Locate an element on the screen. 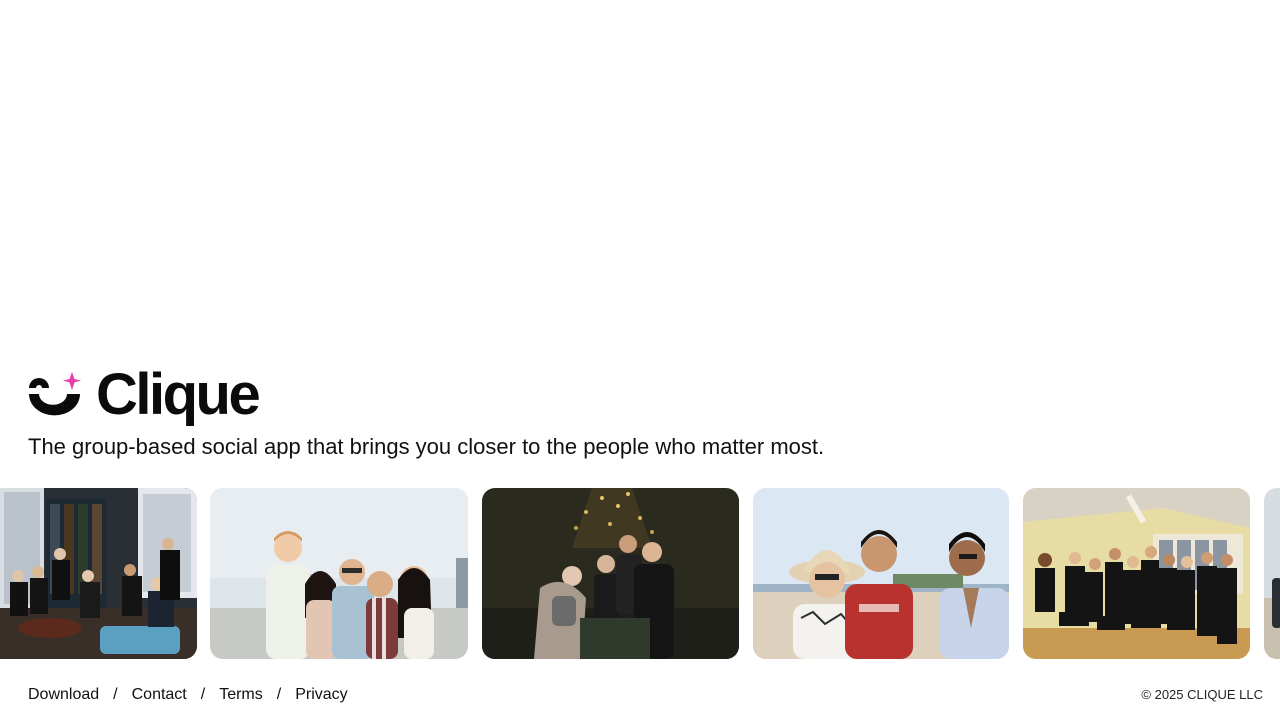 The width and height of the screenshot is (1280, 726). footer-link-privacy: Privacy is located at coordinates (321, 695).